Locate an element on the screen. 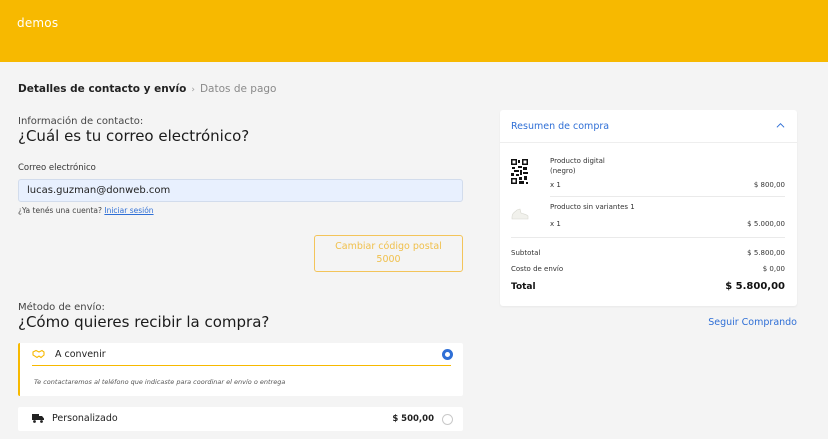  change-postal-code-label: Cambiar código postal is located at coordinates (388, 246).